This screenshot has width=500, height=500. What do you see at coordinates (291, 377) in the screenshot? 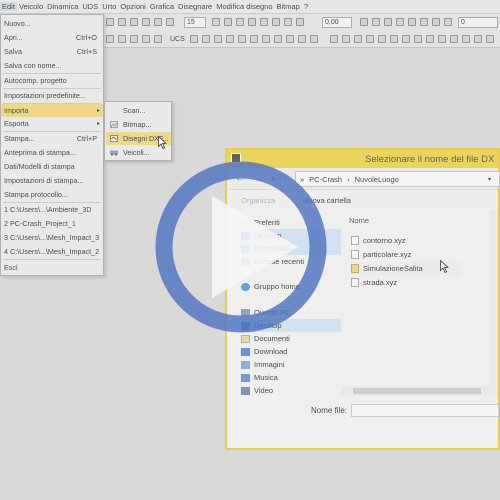
I see `nav-item-musica: Musica` at bounding box center [291, 377].